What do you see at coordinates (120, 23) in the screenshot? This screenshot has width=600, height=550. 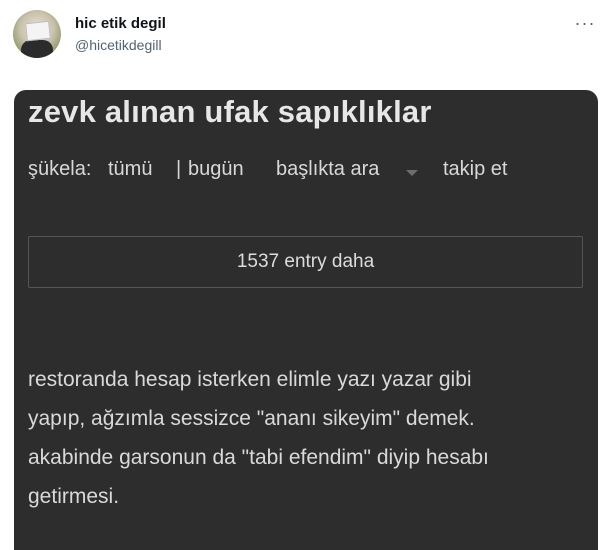 I see `display-name: hic etik degil` at bounding box center [120, 23].